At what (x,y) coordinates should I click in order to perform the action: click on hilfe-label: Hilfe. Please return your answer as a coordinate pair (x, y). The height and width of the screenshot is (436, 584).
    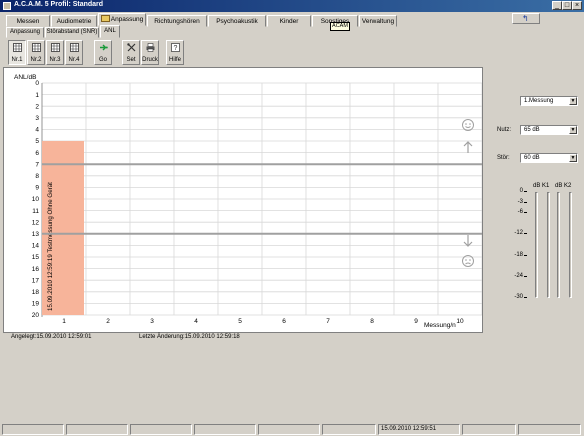
    Looking at the image, I should click on (174, 60).